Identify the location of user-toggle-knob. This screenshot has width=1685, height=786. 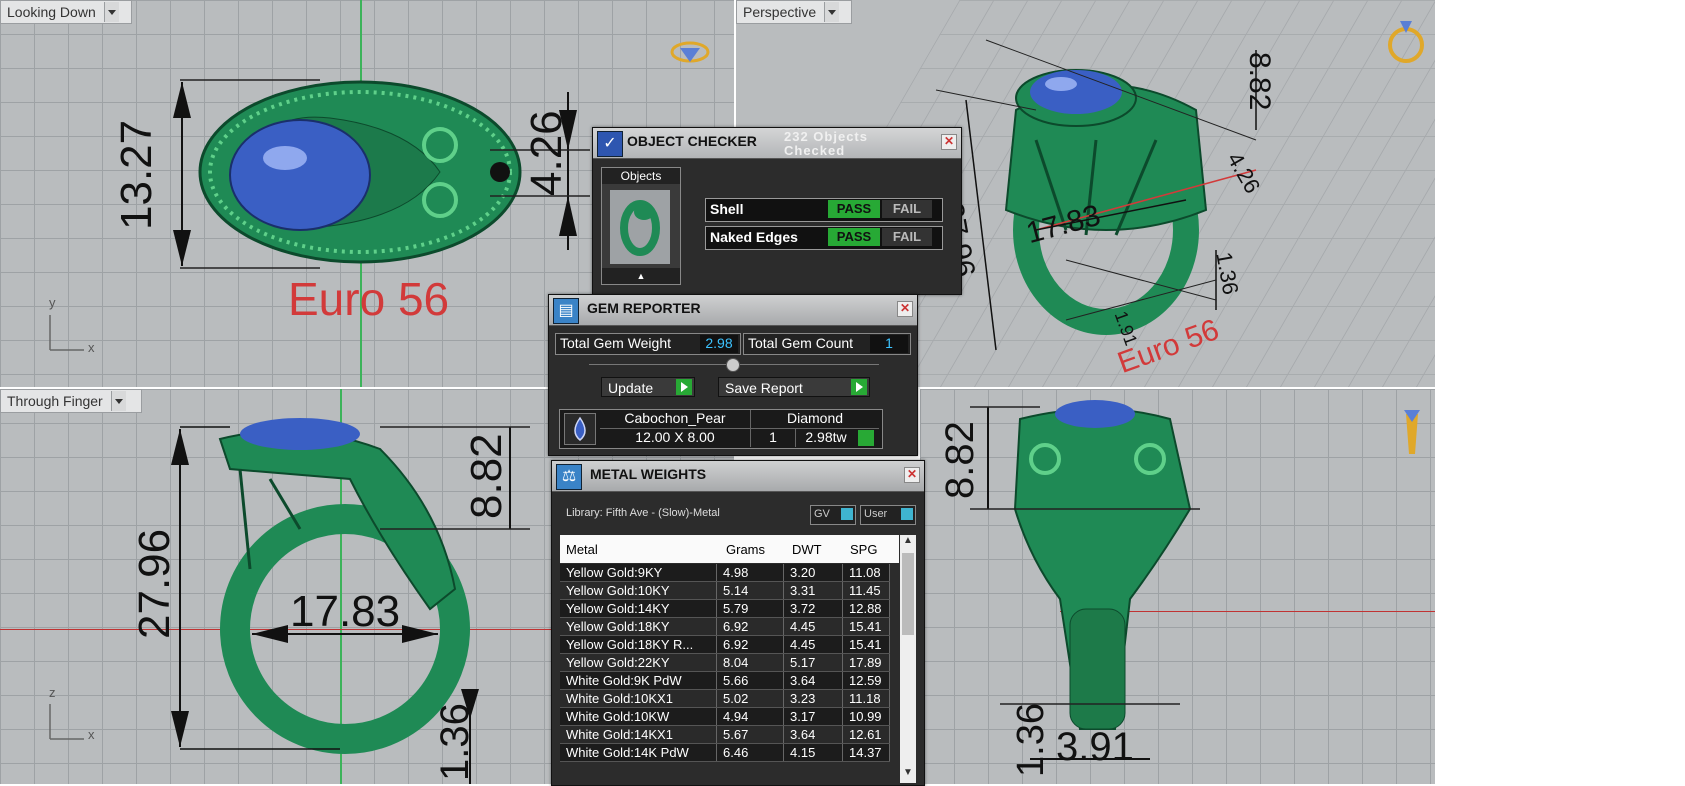
(907, 514).